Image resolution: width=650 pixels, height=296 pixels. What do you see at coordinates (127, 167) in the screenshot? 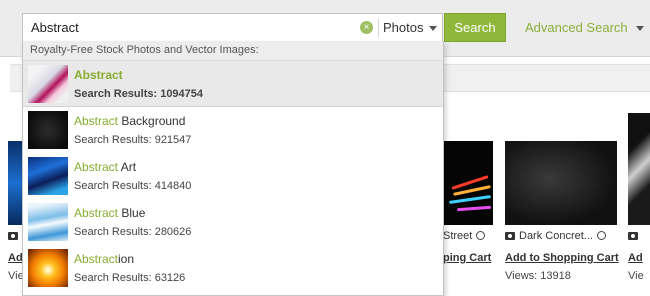
I see `suggestion-rest: Art` at bounding box center [127, 167].